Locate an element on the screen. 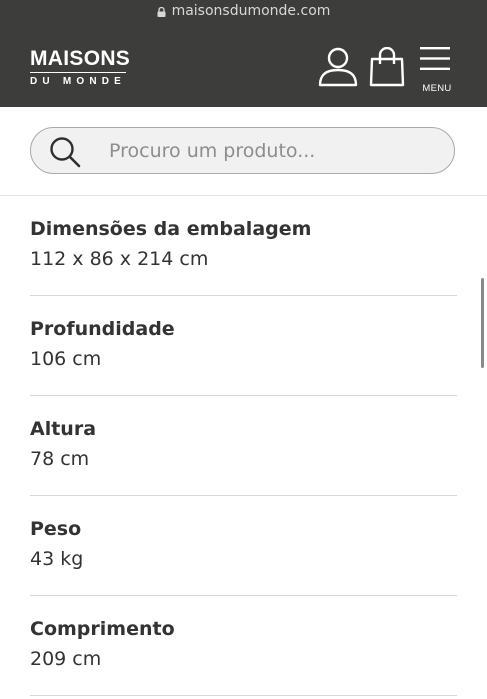 Image resolution: width=487 pixels, height=699 pixels. shopping-bag-icon is located at coordinates (387, 67).